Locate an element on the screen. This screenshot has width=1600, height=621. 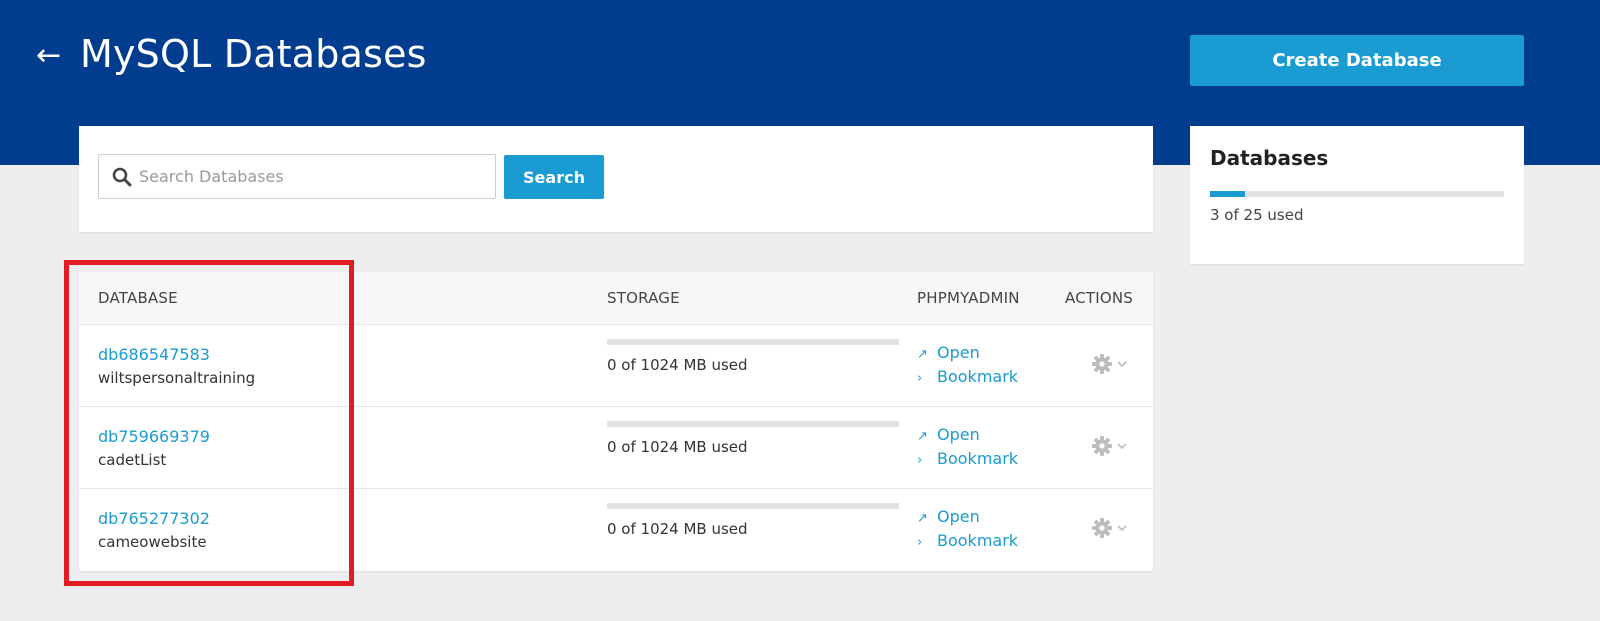
databases-usage-fill is located at coordinates (1228, 194).